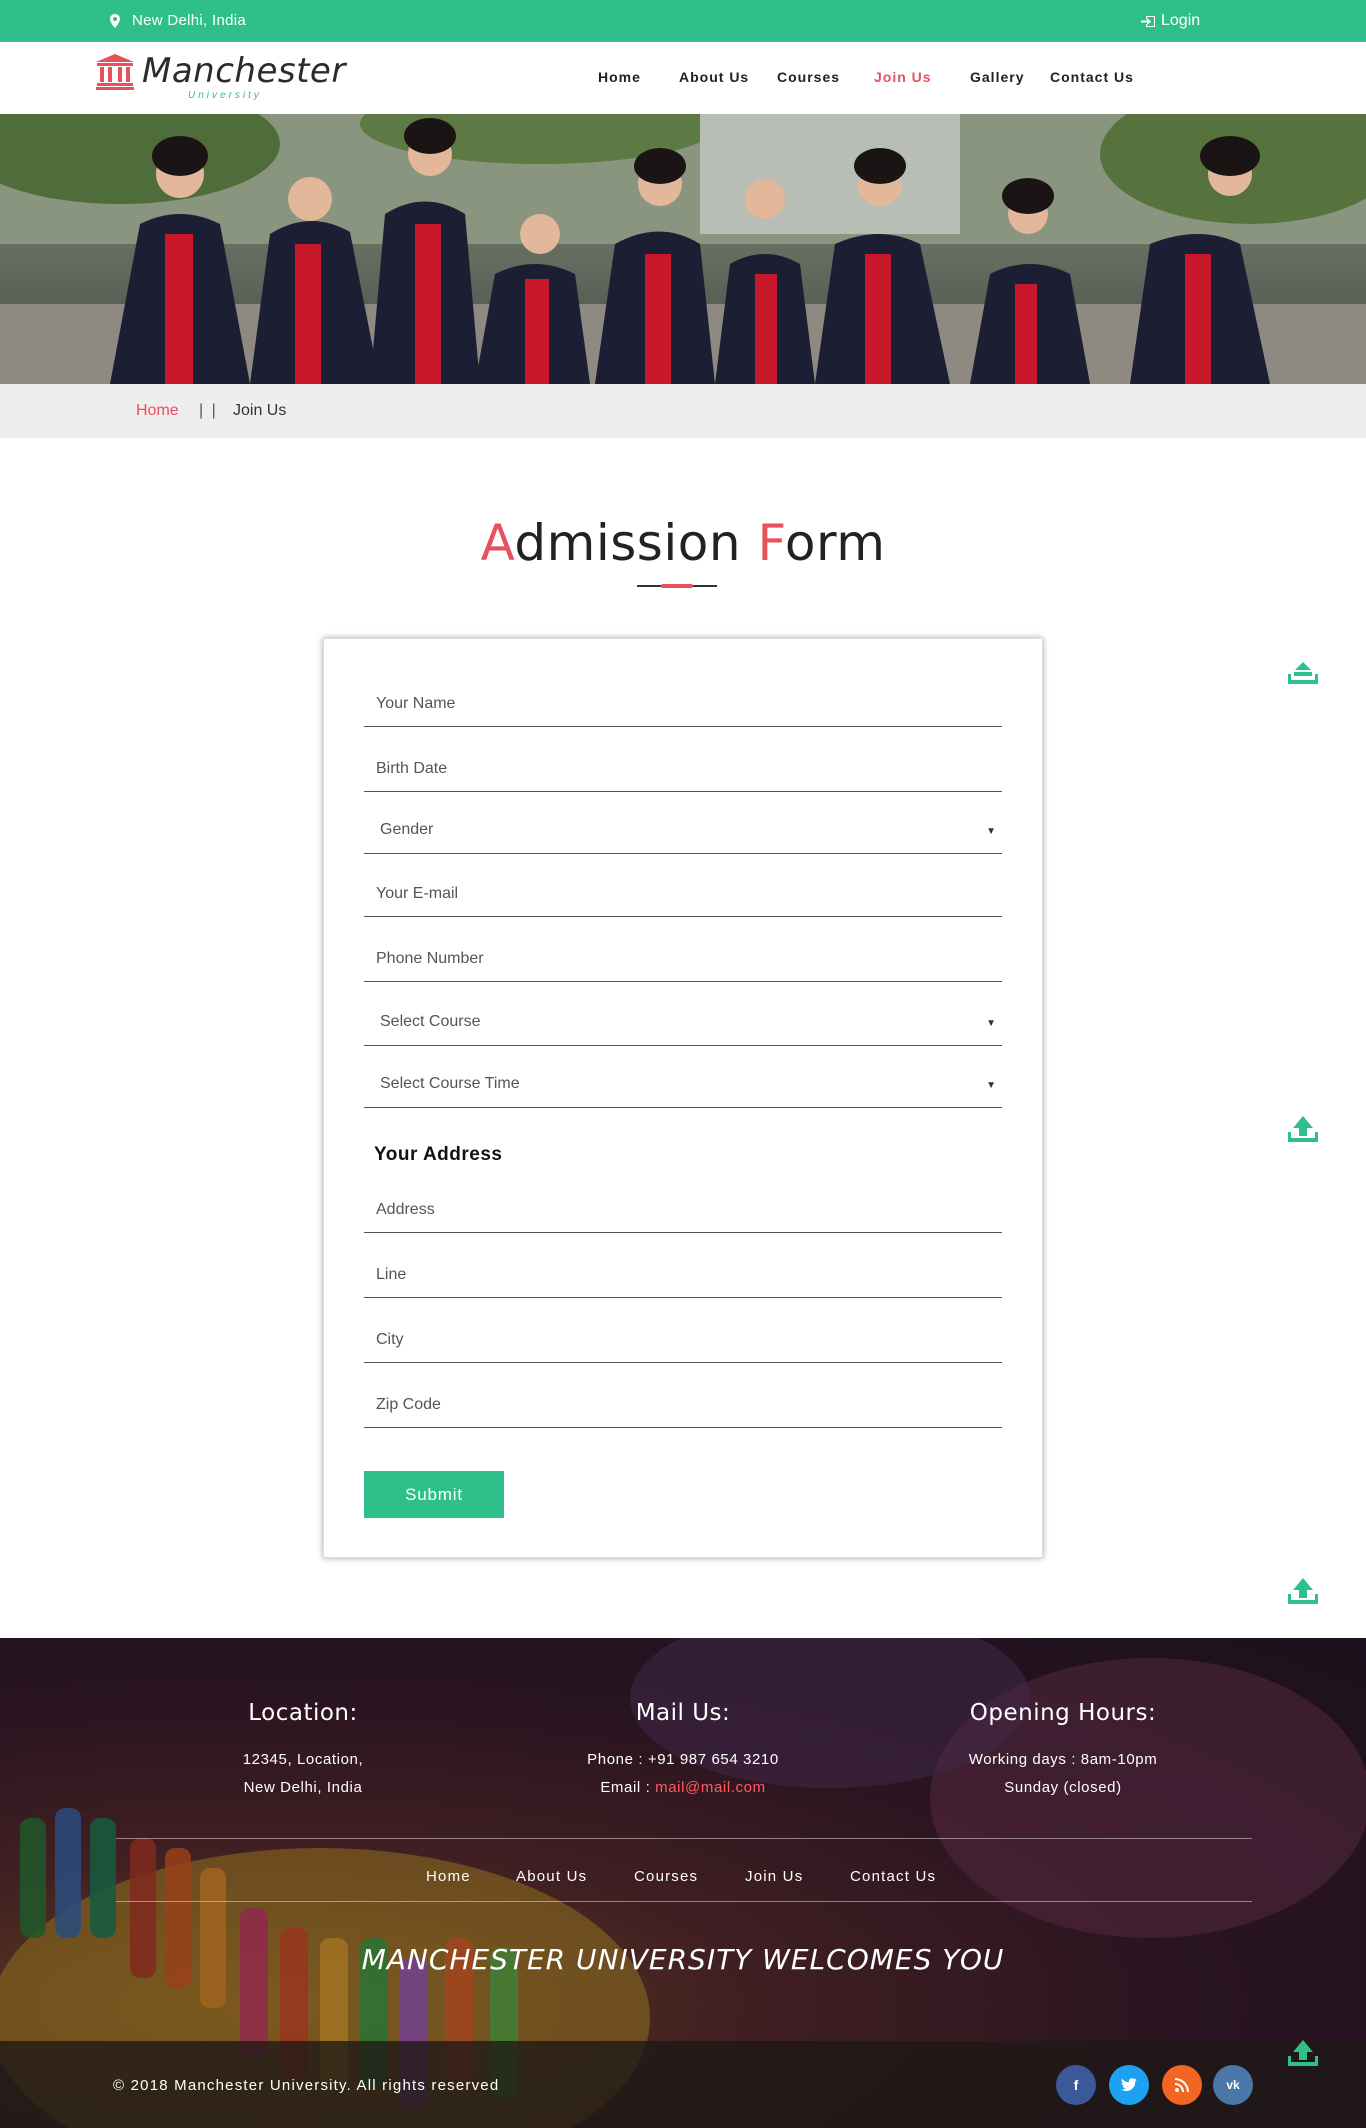  I want to click on breadcrumb-current: Join Us, so click(260, 410).